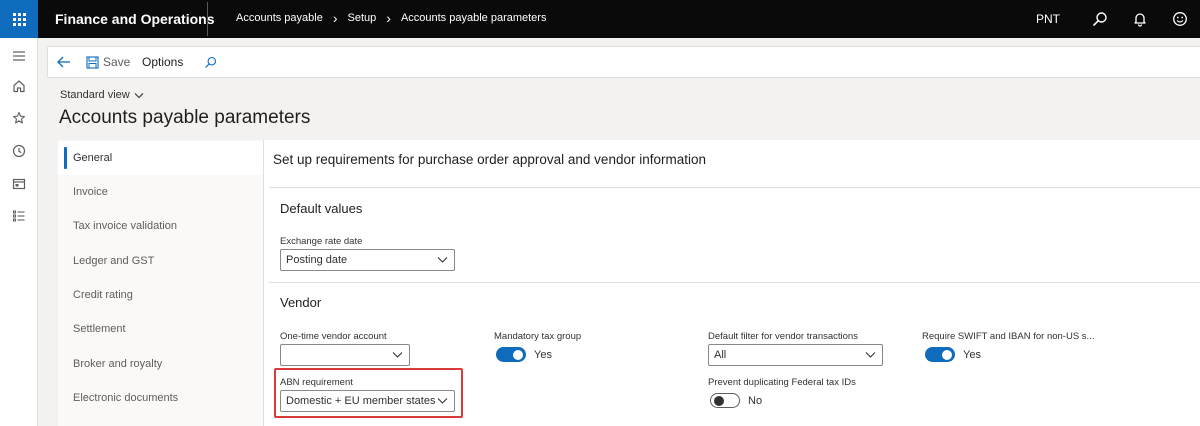  I want to click on prevent-duplicating-toggle, so click(725, 400).